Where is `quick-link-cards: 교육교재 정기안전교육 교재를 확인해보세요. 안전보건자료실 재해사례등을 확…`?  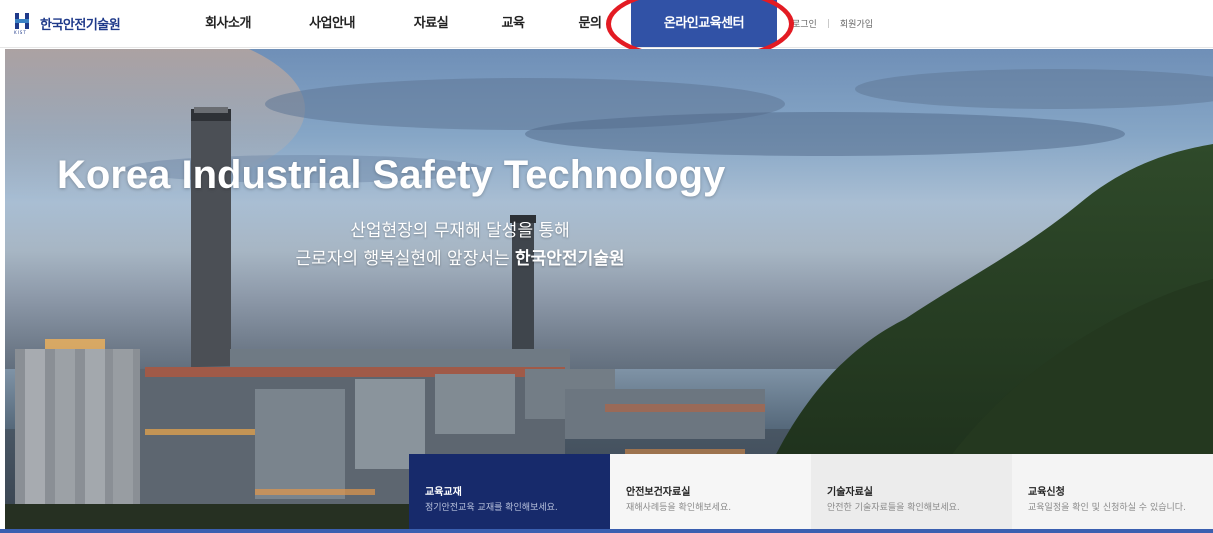 quick-link-cards: 교육교재 정기안전교육 교재를 확인해보세요. 안전보건자료실 재해사례등을 확… is located at coordinates (811, 491).